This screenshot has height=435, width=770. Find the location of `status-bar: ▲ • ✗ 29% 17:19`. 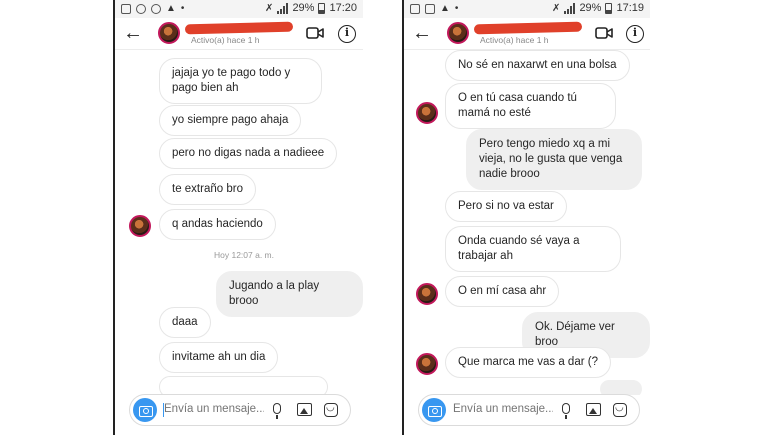

status-bar: ▲ • ✗ 29% 17:19 is located at coordinates (527, 9).